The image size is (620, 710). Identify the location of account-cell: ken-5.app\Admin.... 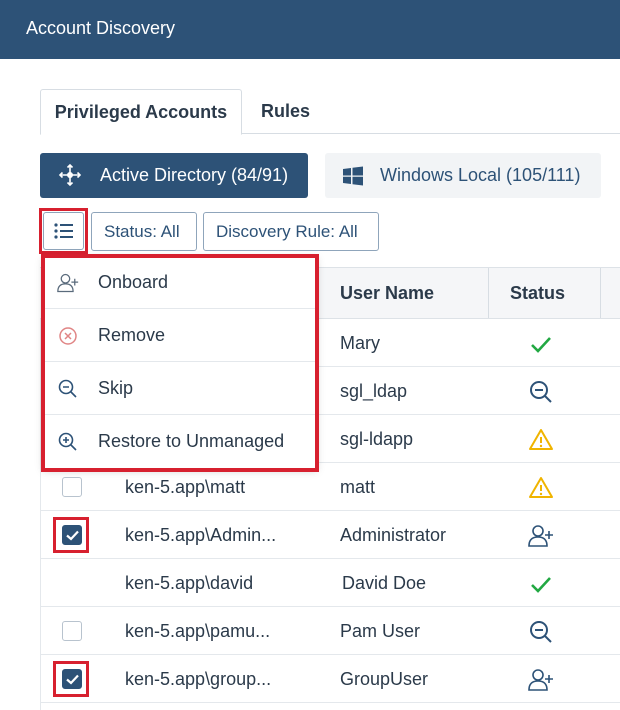
(201, 535).